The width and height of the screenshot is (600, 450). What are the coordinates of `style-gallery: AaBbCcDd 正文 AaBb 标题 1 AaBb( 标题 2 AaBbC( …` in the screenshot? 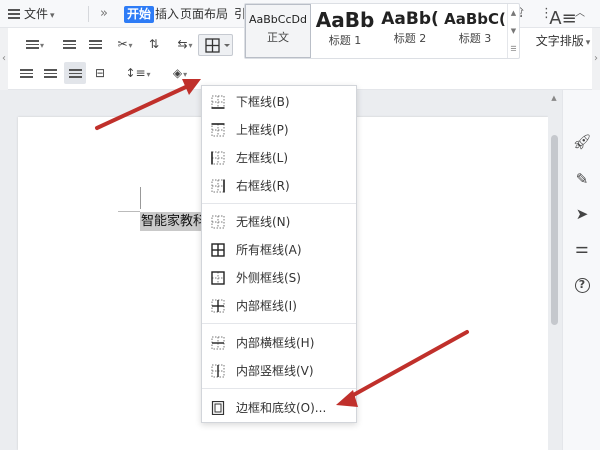 It's located at (382, 31).